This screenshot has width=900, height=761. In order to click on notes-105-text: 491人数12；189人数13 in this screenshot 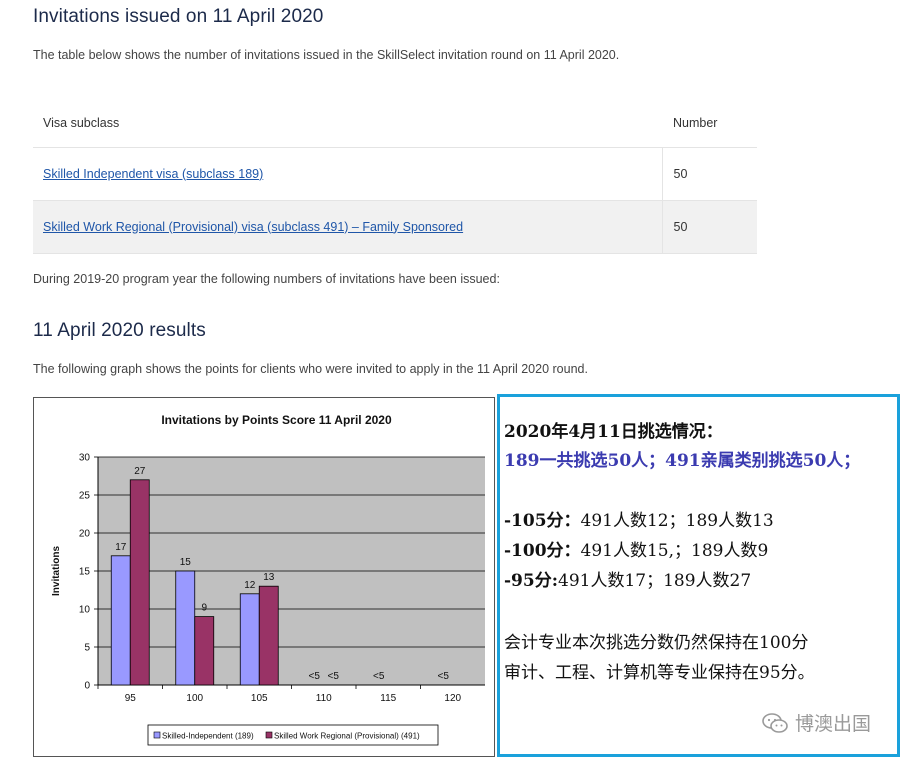, I will do `click(677, 521)`.